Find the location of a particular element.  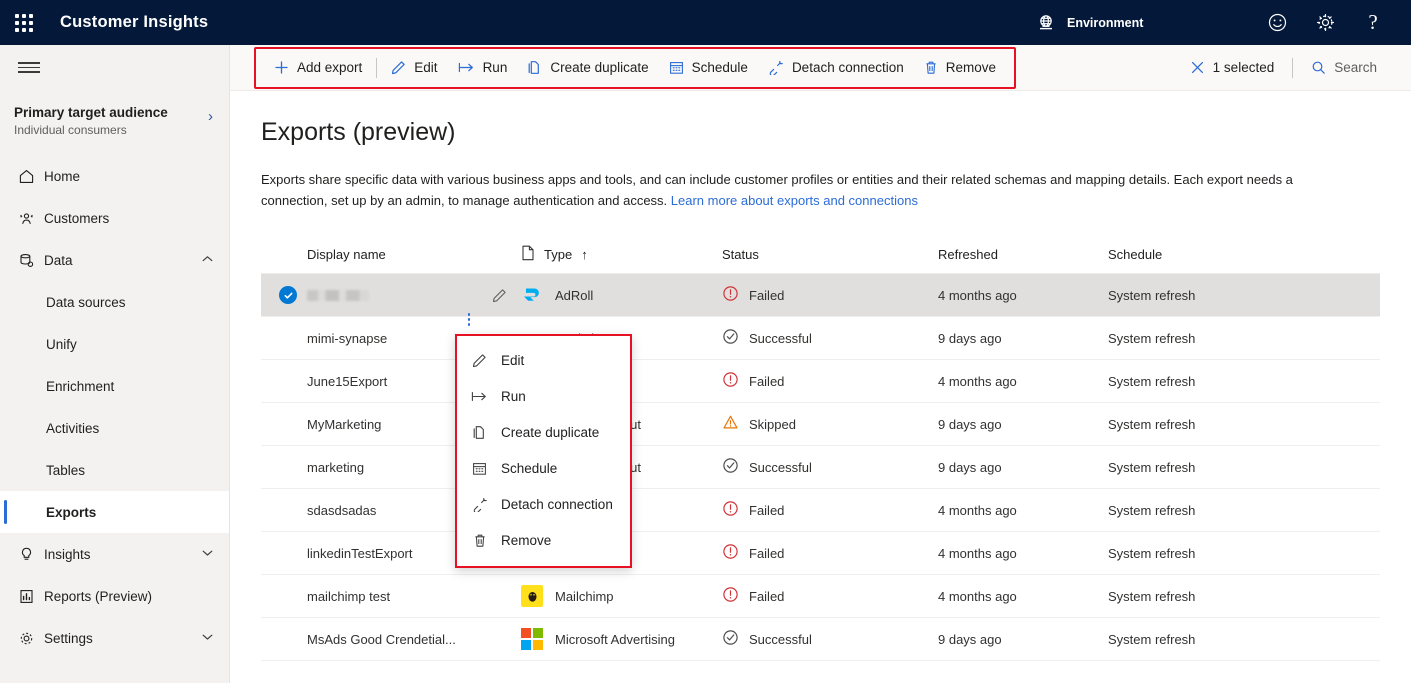

sidebar-item-insights: Insights is located at coordinates (114, 554).